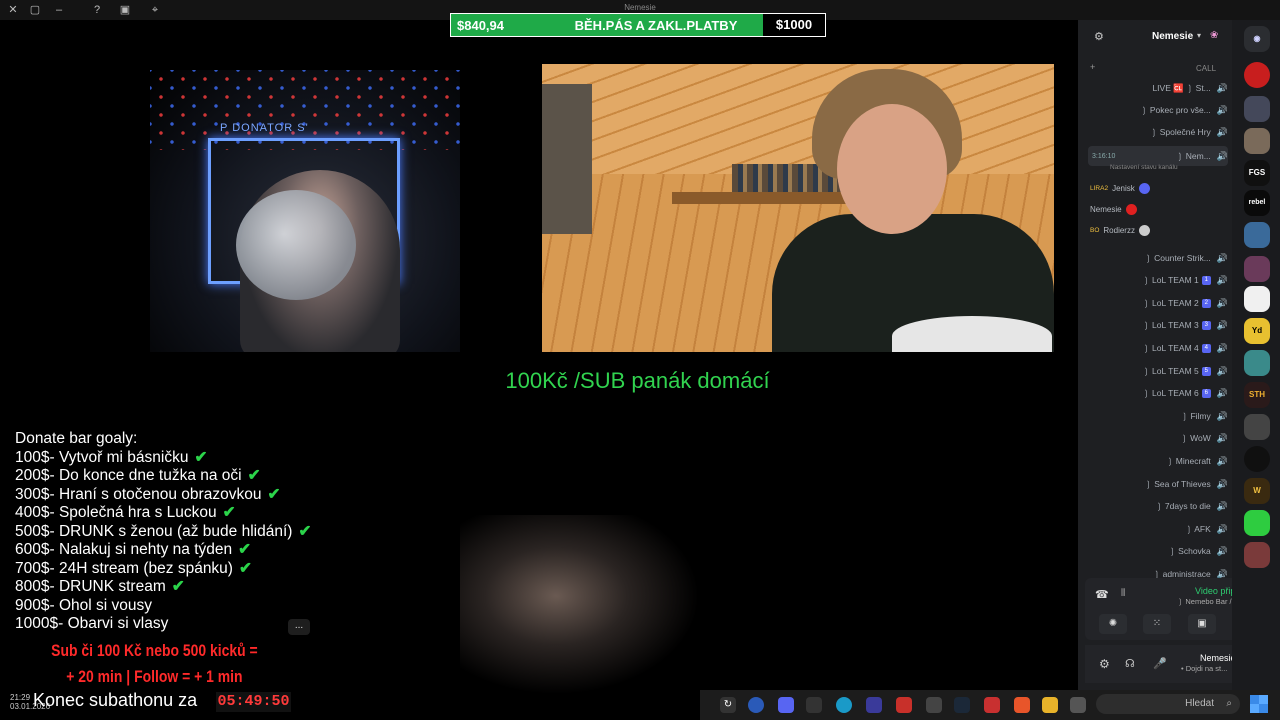  I want to click on screen-share-button: ▣, so click(1202, 624).